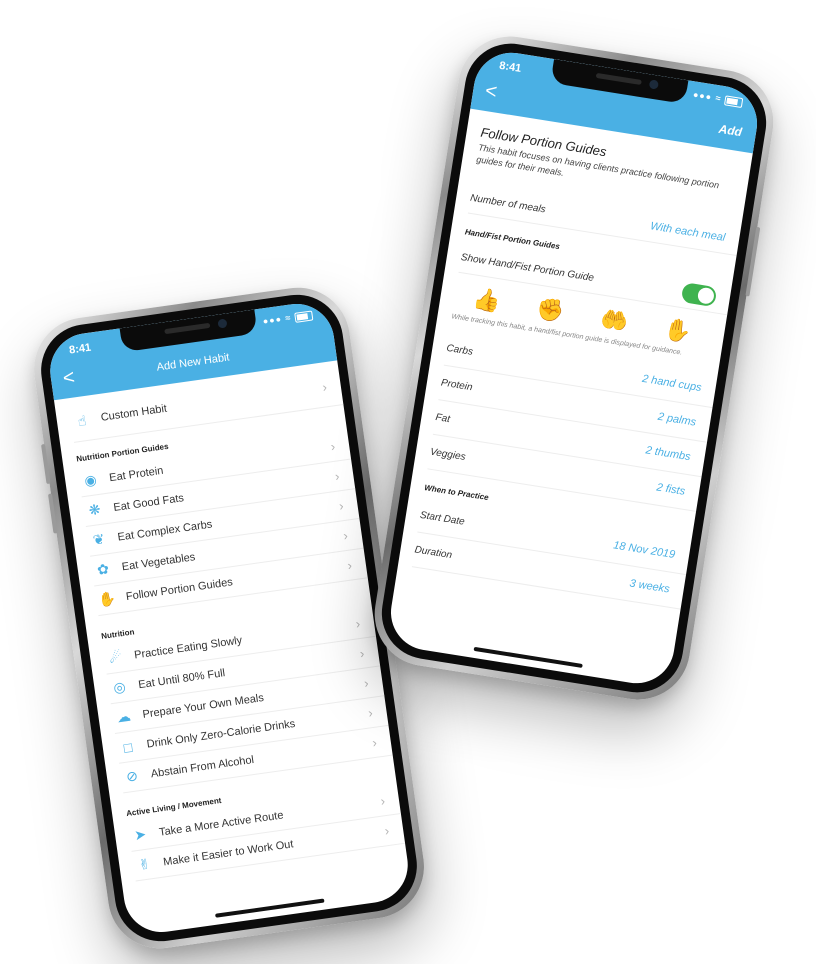 The image size is (816, 964). Describe the element at coordinates (551, 310) in the screenshot. I see `fist-icon: ✊` at that location.